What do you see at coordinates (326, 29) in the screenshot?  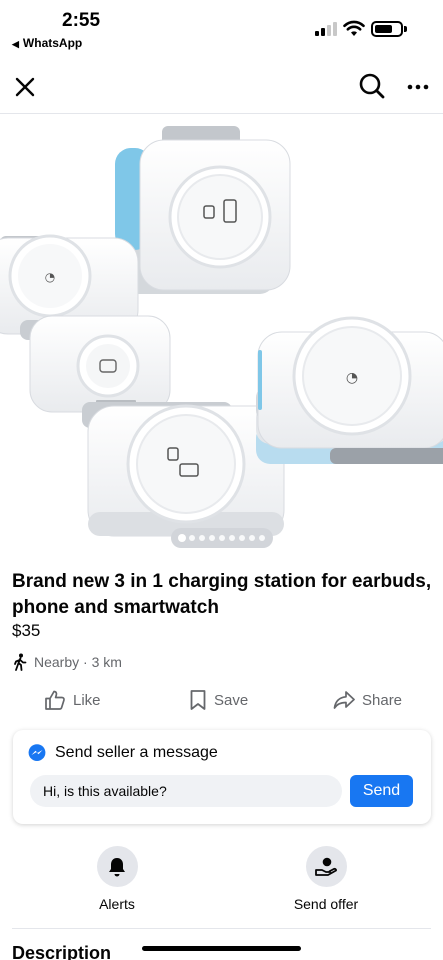 I see `cellular-signal-icon` at bounding box center [326, 29].